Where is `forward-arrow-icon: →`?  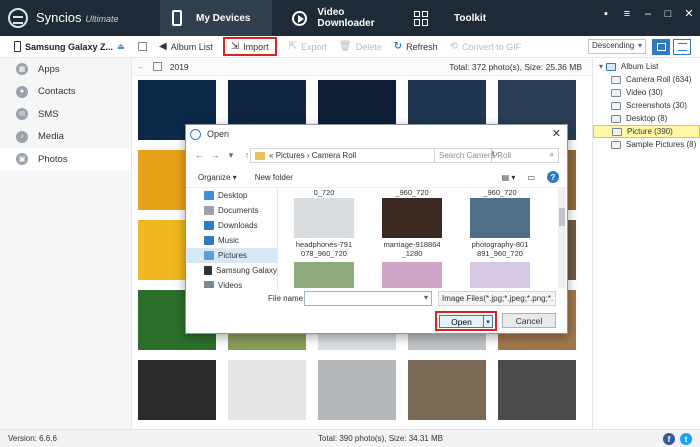 forward-arrow-icon: → is located at coordinates (215, 155).